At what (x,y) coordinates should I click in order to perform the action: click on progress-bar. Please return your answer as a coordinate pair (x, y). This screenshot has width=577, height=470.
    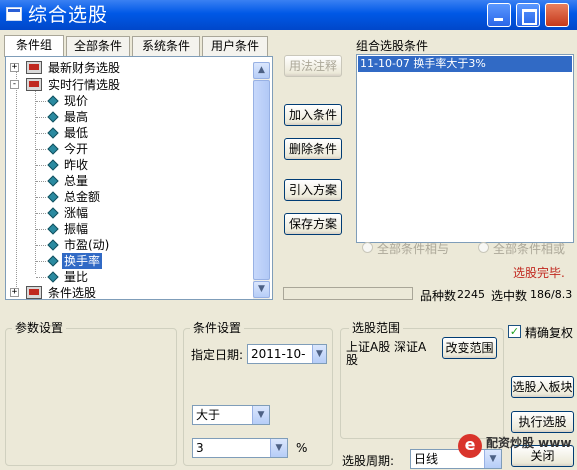
    Looking at the image, I should click on (348, 293).